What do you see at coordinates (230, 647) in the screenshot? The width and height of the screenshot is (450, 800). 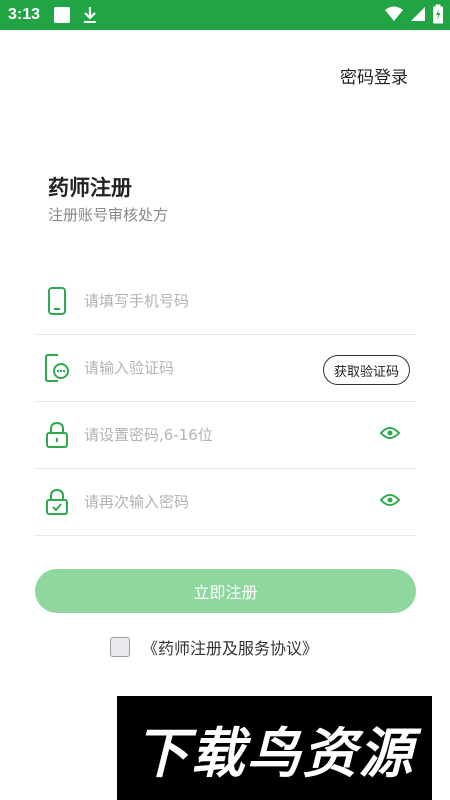 I see `agreement-link: 《药师注册及服务协议》` at bounding box center [230, 647].